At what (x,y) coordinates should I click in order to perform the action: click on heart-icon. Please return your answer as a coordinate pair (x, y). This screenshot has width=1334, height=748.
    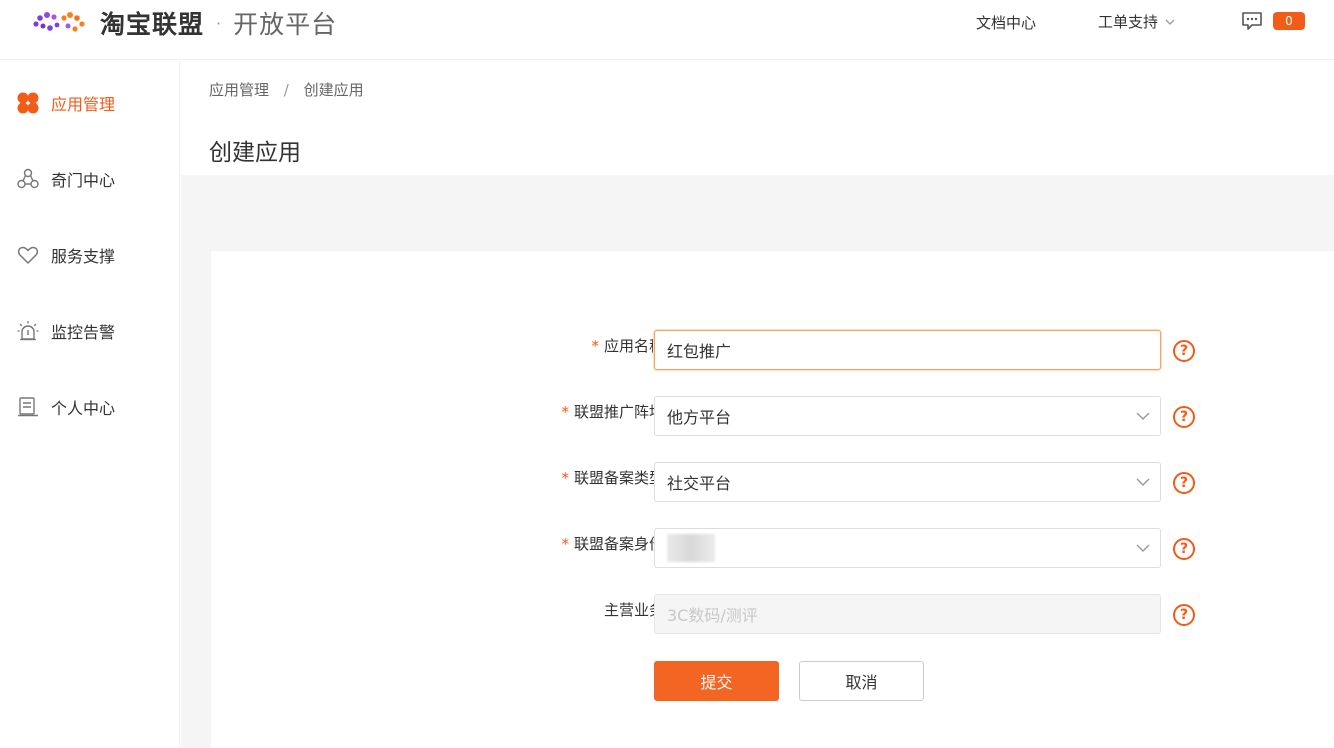
    Looking at the image, I should click on (28, 255).